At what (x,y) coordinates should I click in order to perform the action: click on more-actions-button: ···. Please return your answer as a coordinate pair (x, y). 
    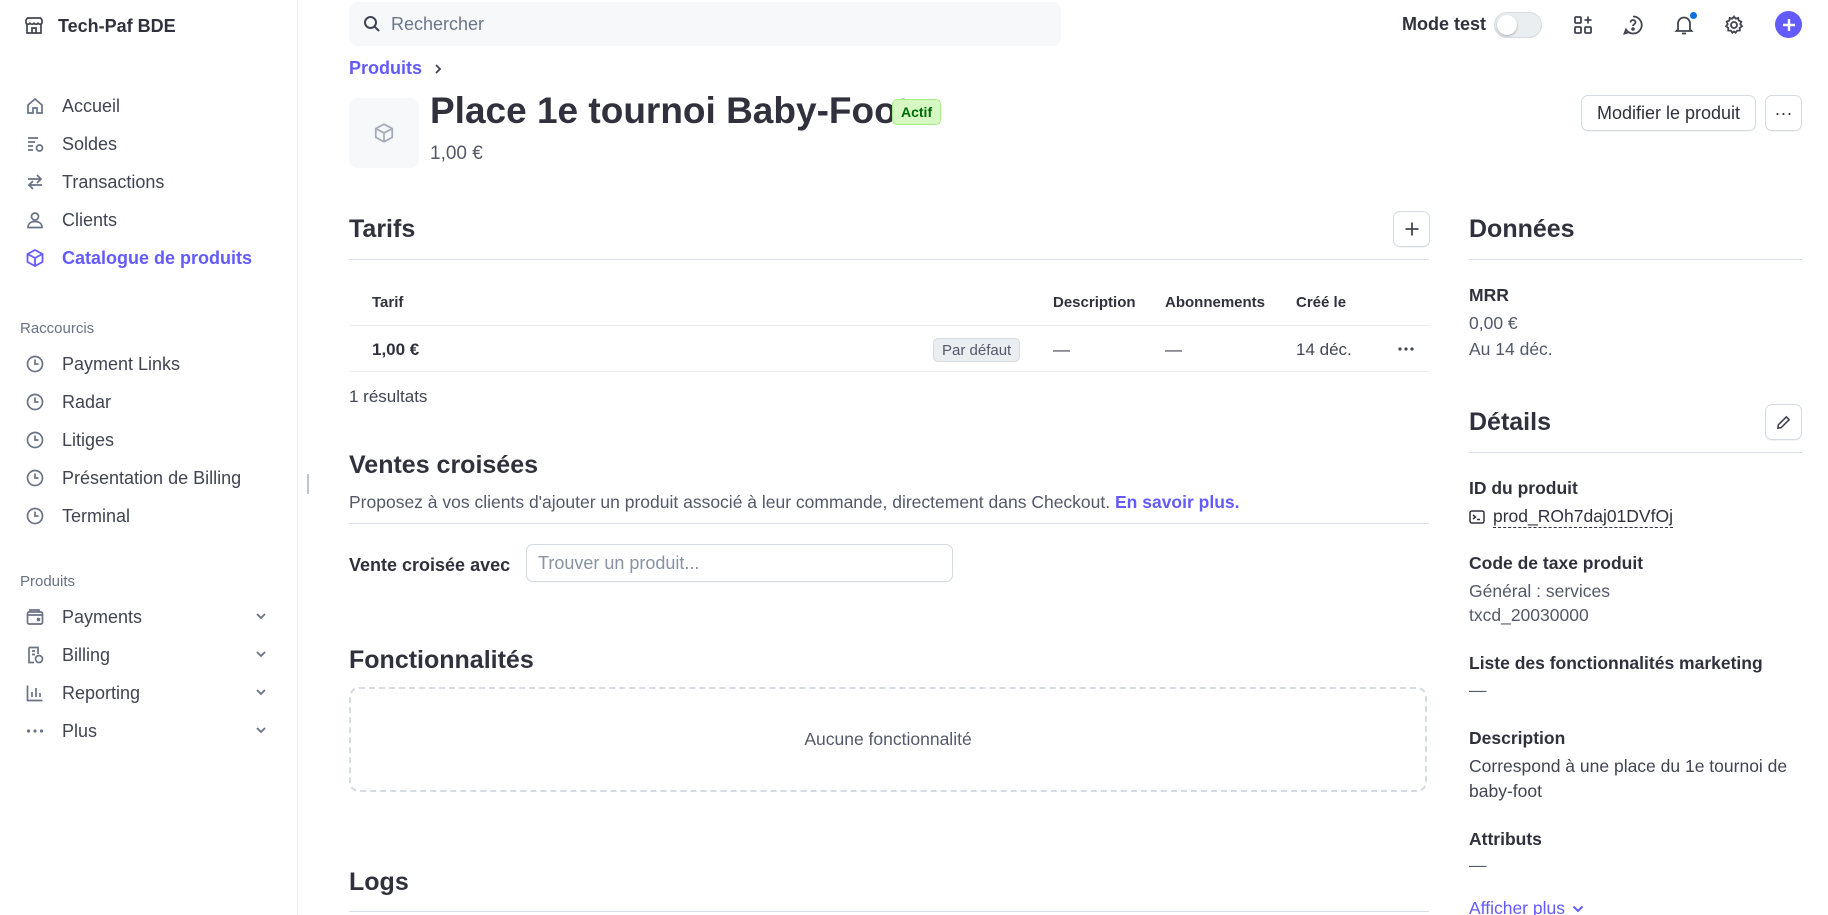
    Looking at the image, I should click on (1783, 113).